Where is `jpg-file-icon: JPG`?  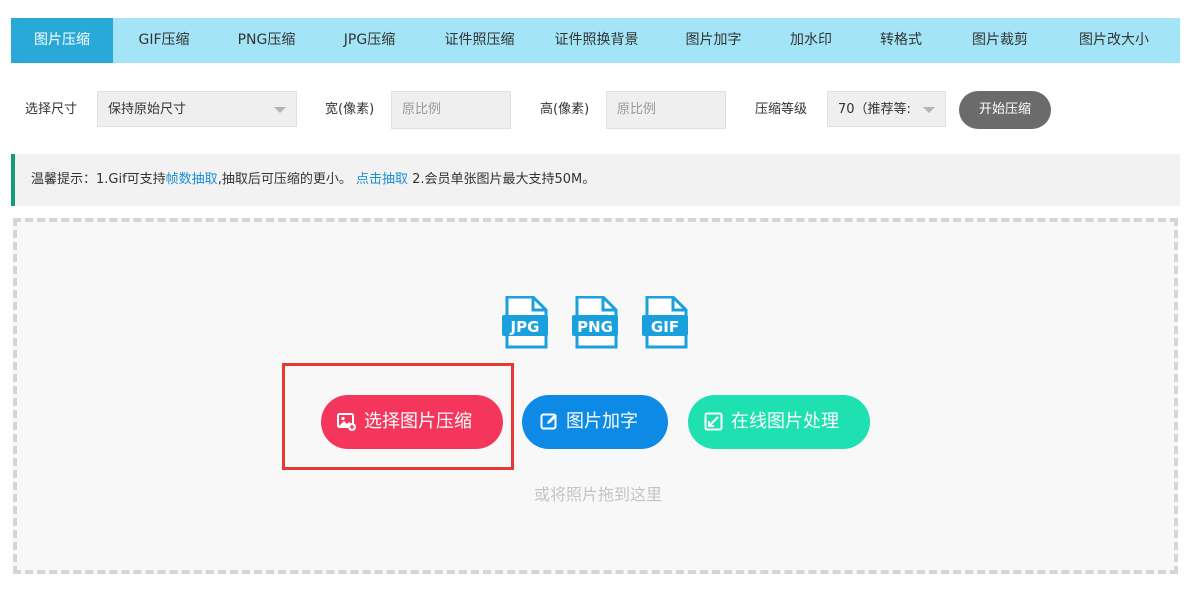 jpg-file-icon: JPG is located at coordinates (525, 322).